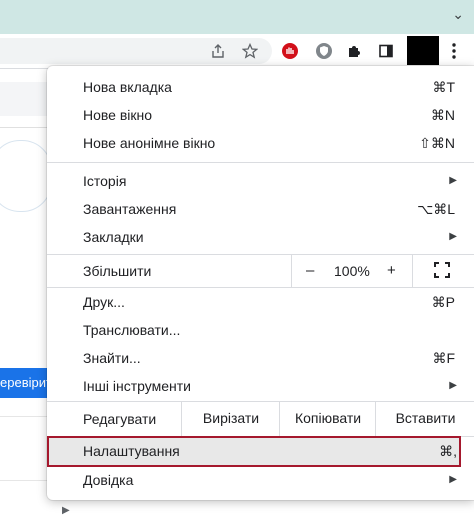  I want to click on cut-button: Вирізати, so click(230, 418).